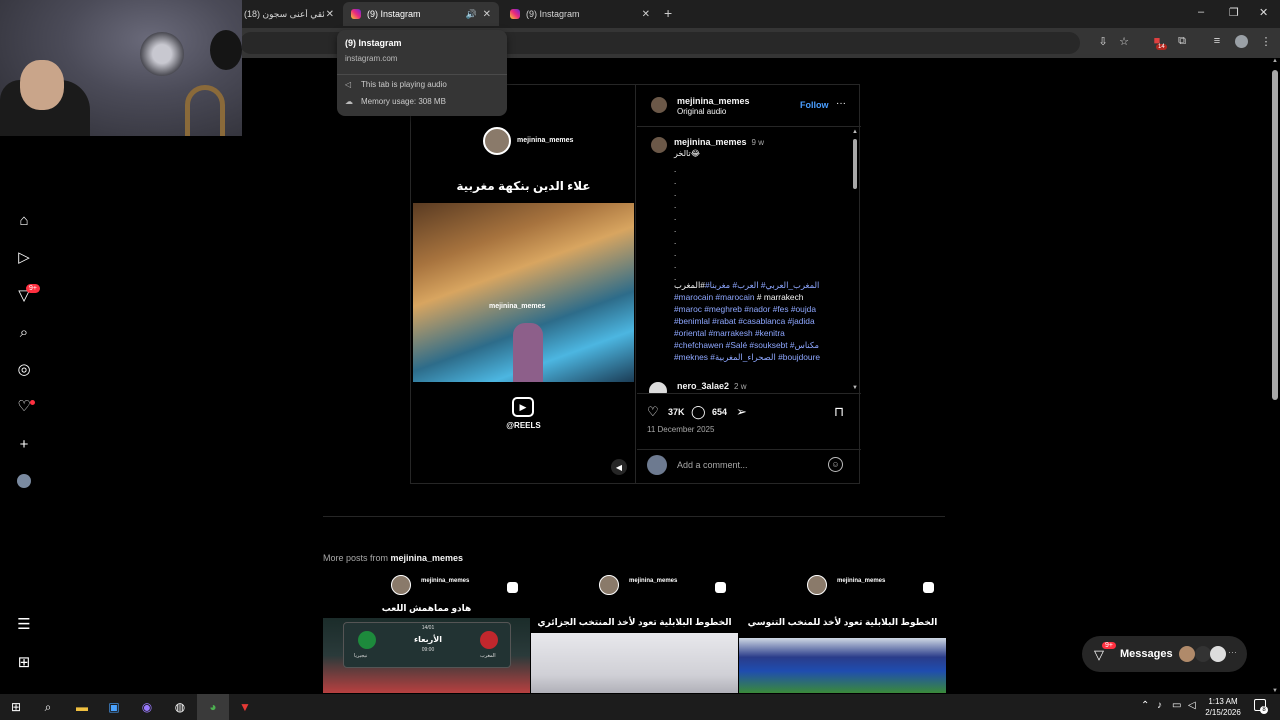 The width and height of the screenshot is (1280, 720). Describe the element at coordinates (1187, 654) in the screenshot. I see `contact-avatar` at that location.